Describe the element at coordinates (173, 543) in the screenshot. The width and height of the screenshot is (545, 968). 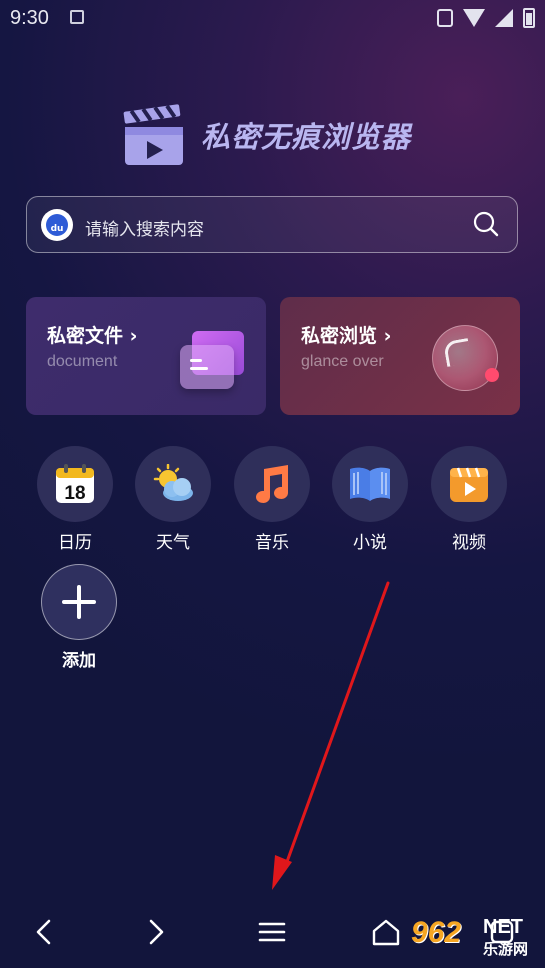
I see `shortcut-label: 天气` at that location.